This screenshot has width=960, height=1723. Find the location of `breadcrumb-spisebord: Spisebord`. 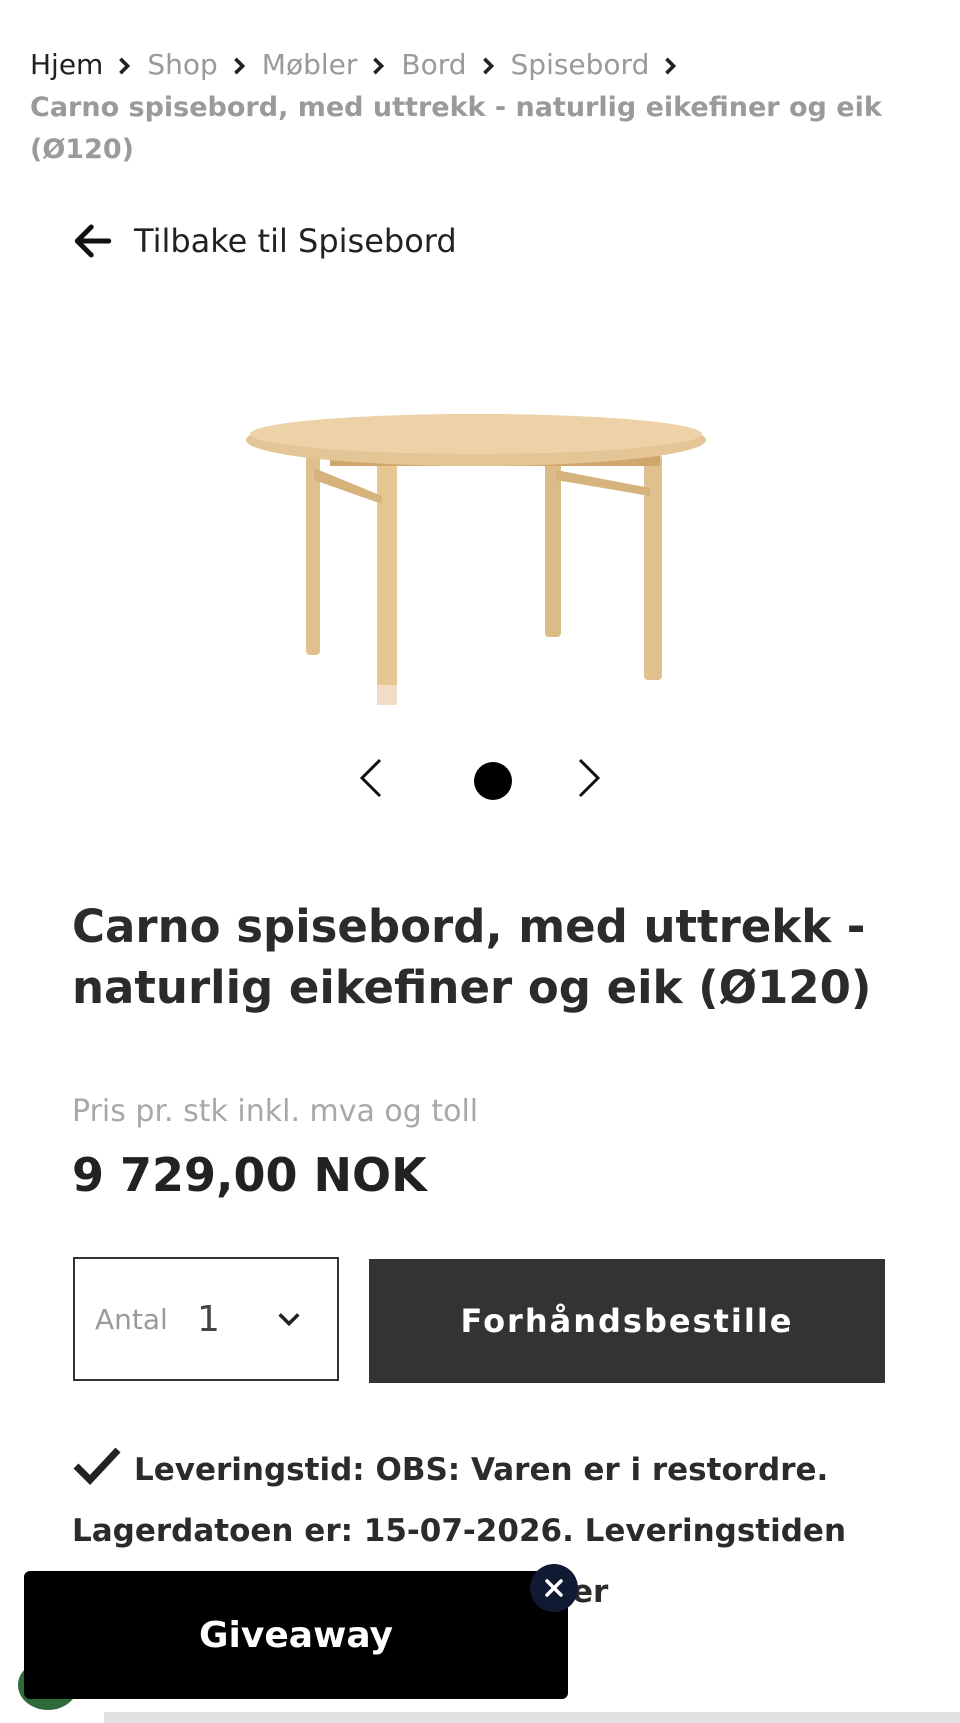

breadcrumb-spisebord: Spisebord is located at coordinates (580, 64).